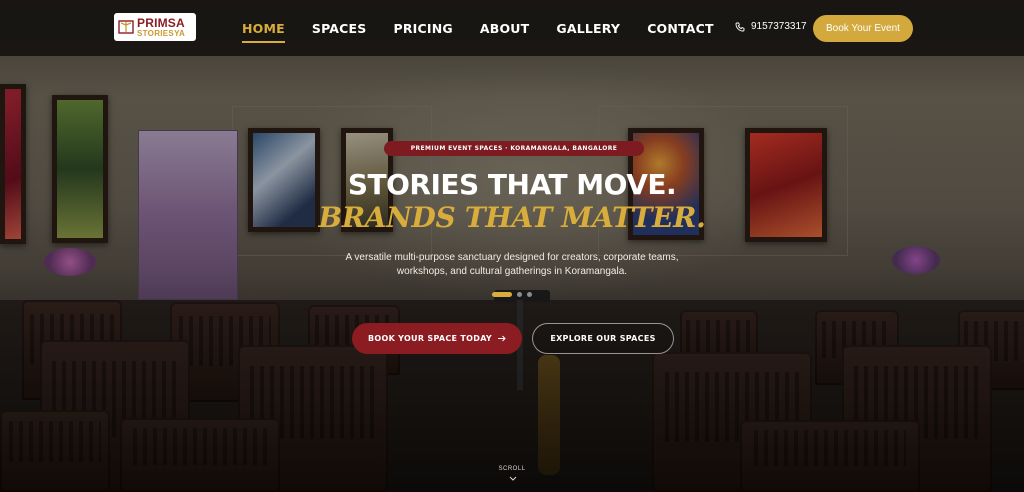 This screenshot has height=492, width=1024. Describe the element at coordinates (588, 28) in the screenshot. I see `nav-gallery: GALLERY` at that location.